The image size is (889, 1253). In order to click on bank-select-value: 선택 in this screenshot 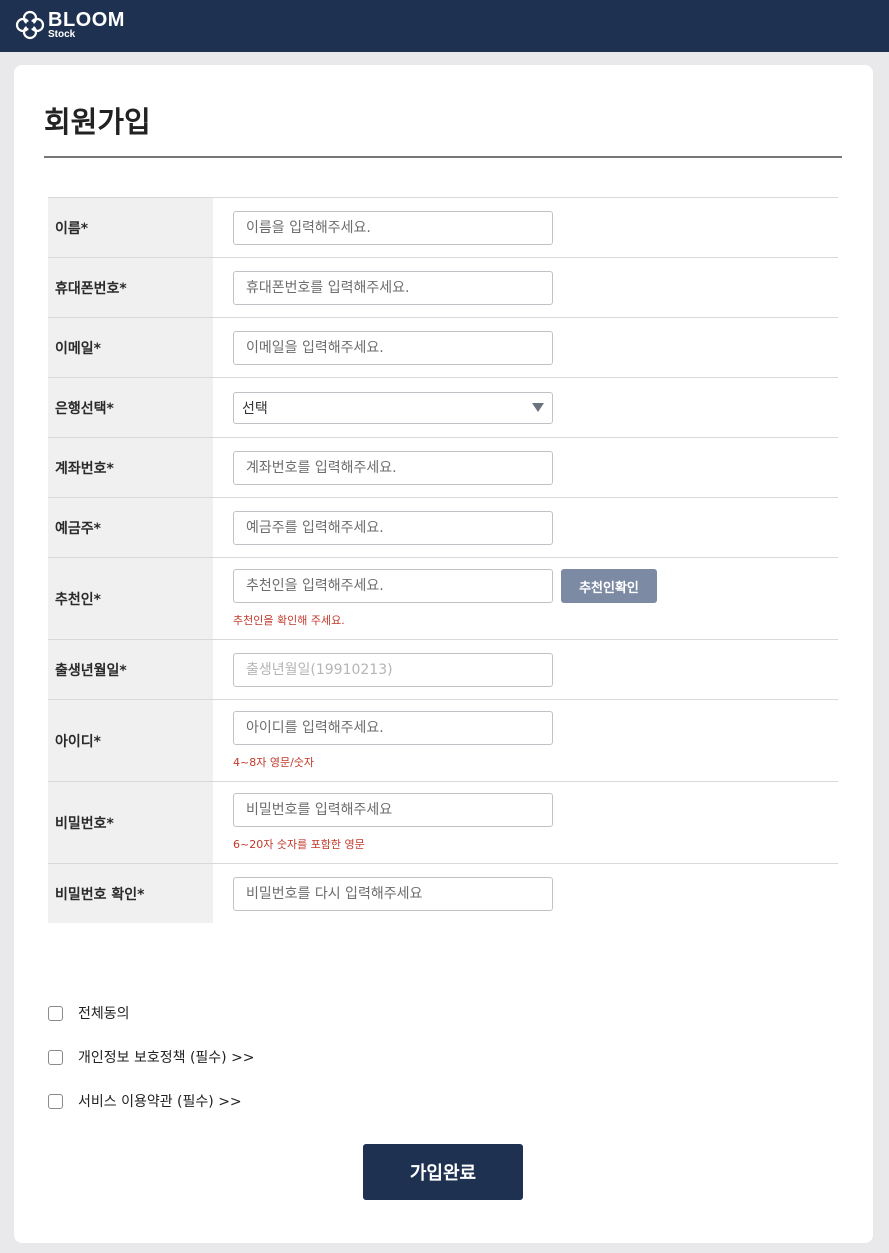, I will do `click(255, 408)`.